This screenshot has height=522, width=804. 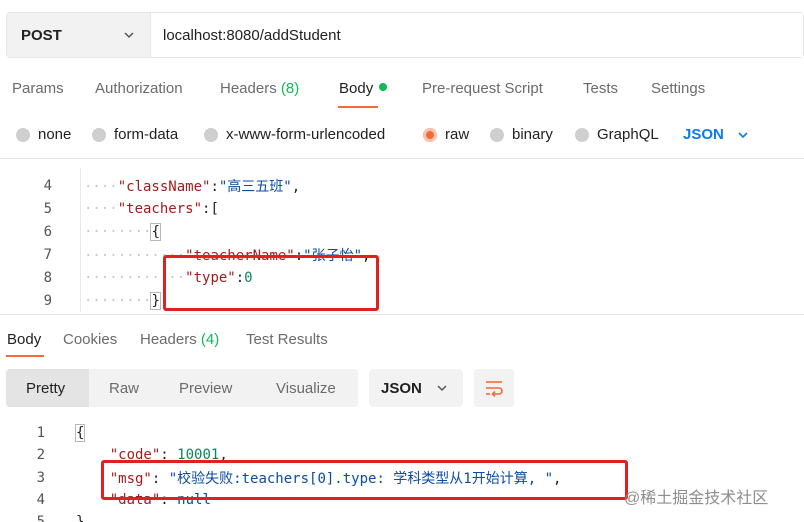 I want to click on radio-graphql: GraphQL, so click(x=617, y=134).